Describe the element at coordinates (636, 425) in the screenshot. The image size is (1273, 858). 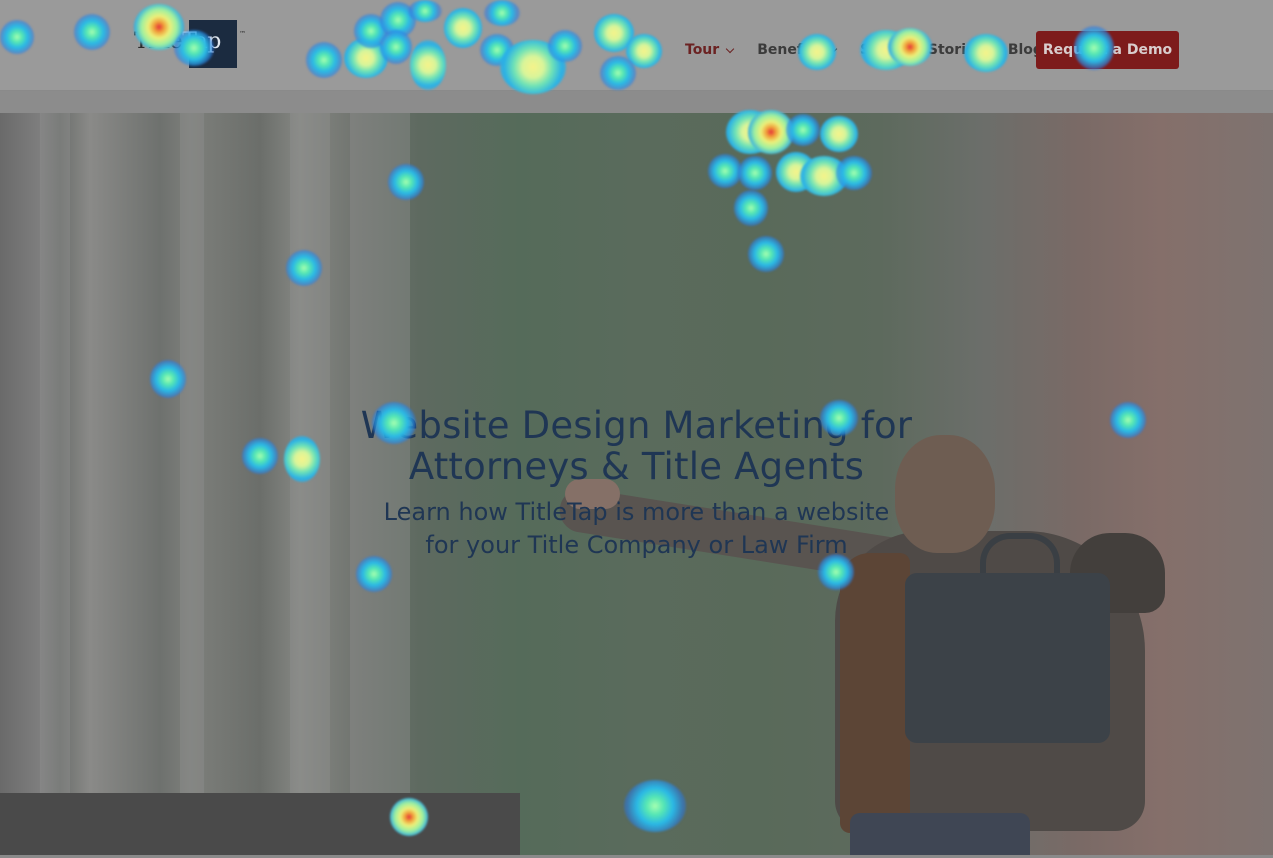
I see `hero-title-line-1: Website Design Marketing for` at that location.